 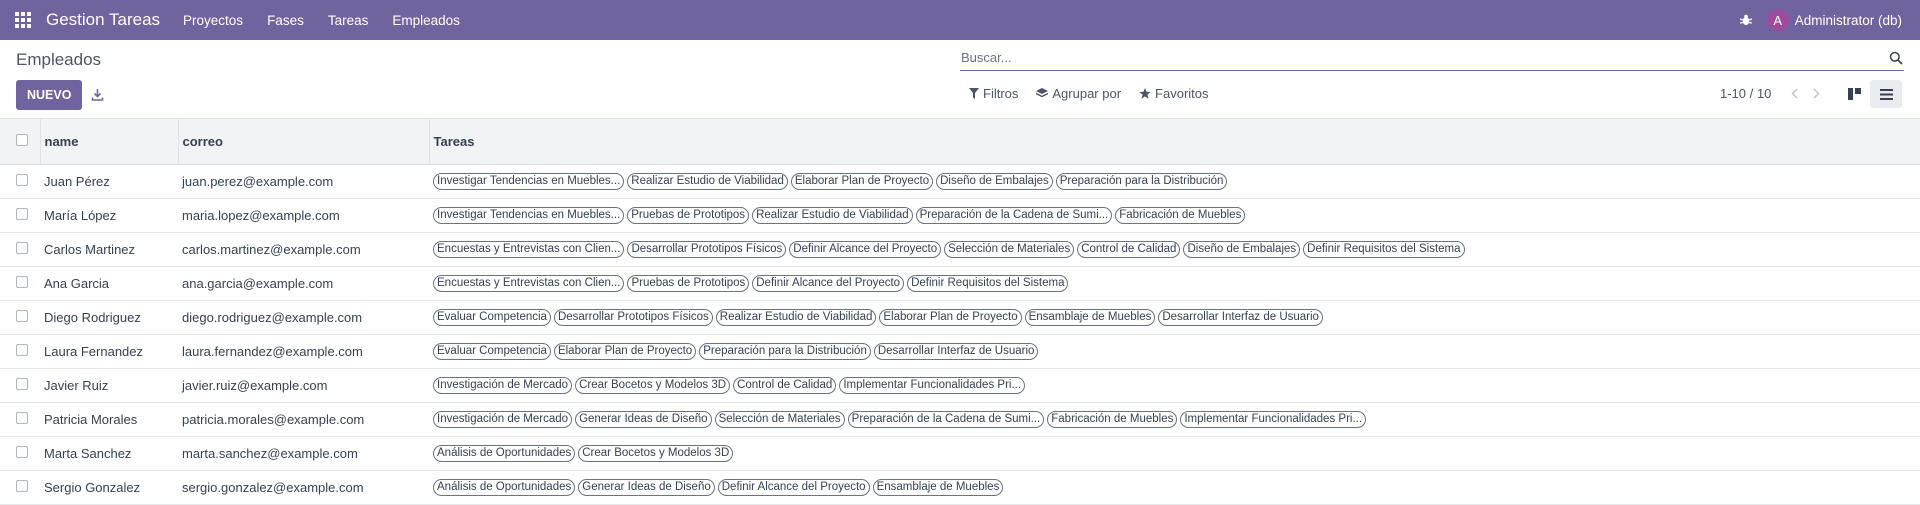 What do you see at coordinates (103, 20) in the screenshot?
I see `app-name: Gestion Tareas` at bounding box center [103, 20].